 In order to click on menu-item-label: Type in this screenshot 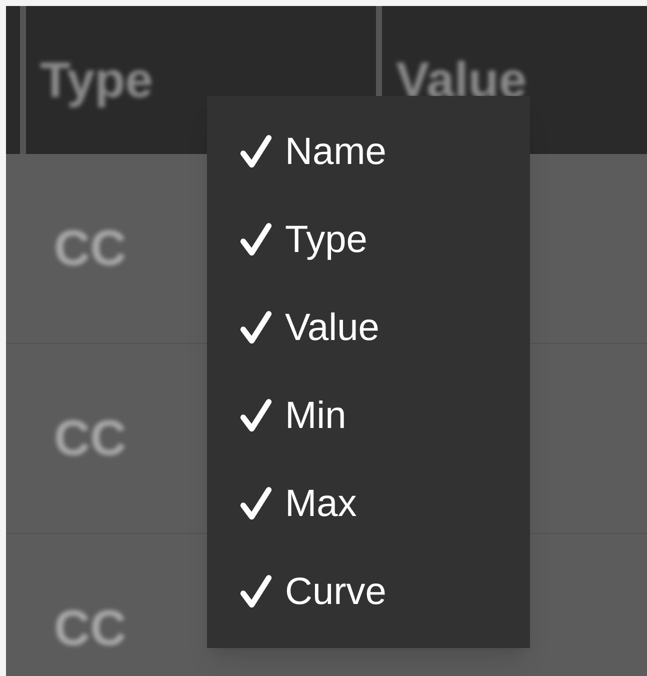, I will do `click(326, 240)`.